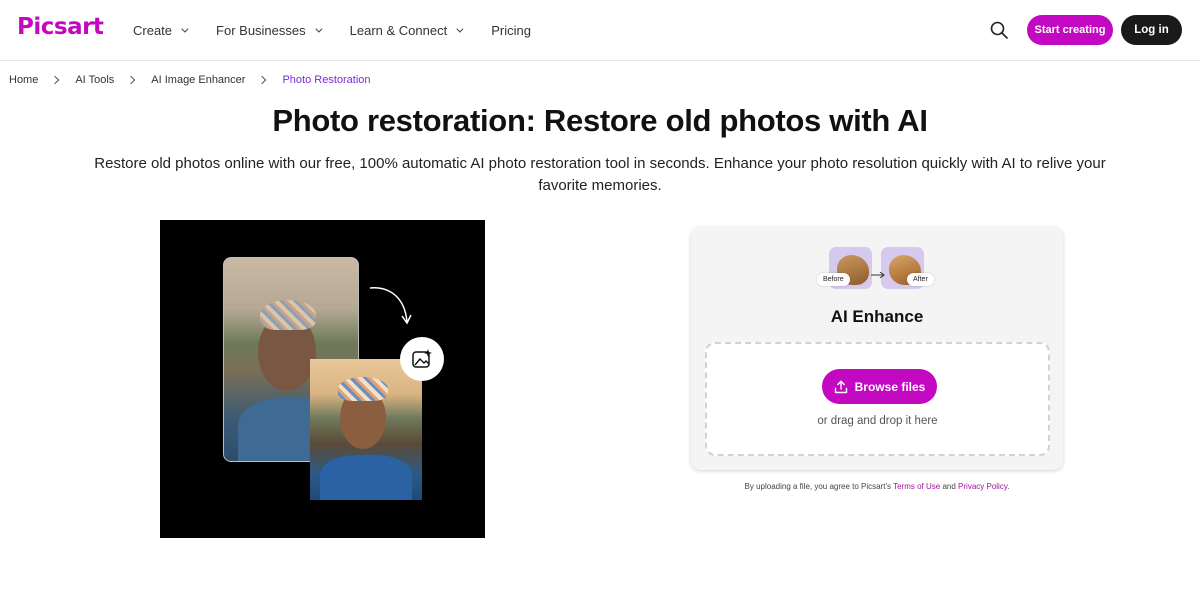 The height and width of the screenshot is (610, 1200). What do you see at coordinates (840, 386) in the screenshot?
I see `upload-icon` at bounding box center [840, 386].